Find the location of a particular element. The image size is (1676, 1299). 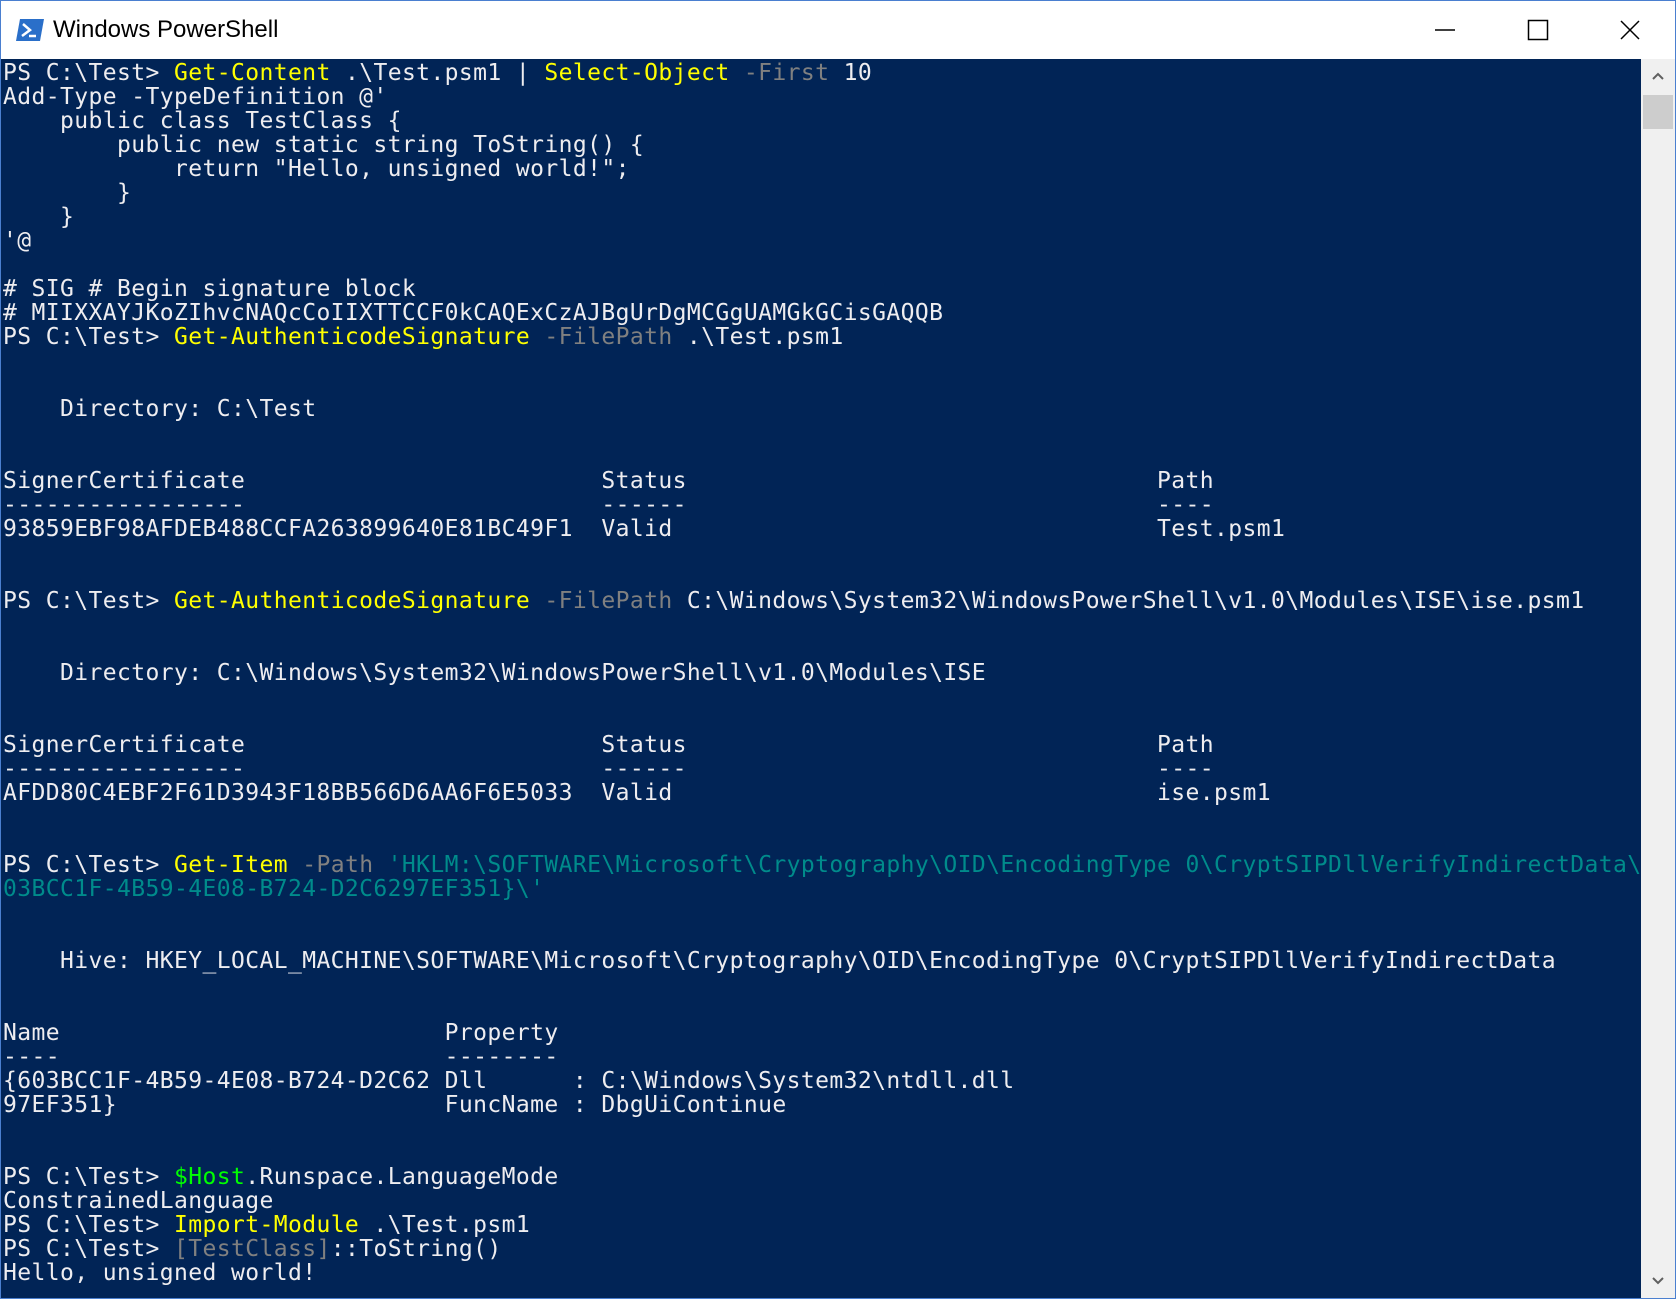

console-text-cmd: Get-Item is located at coordinates (230, 865).